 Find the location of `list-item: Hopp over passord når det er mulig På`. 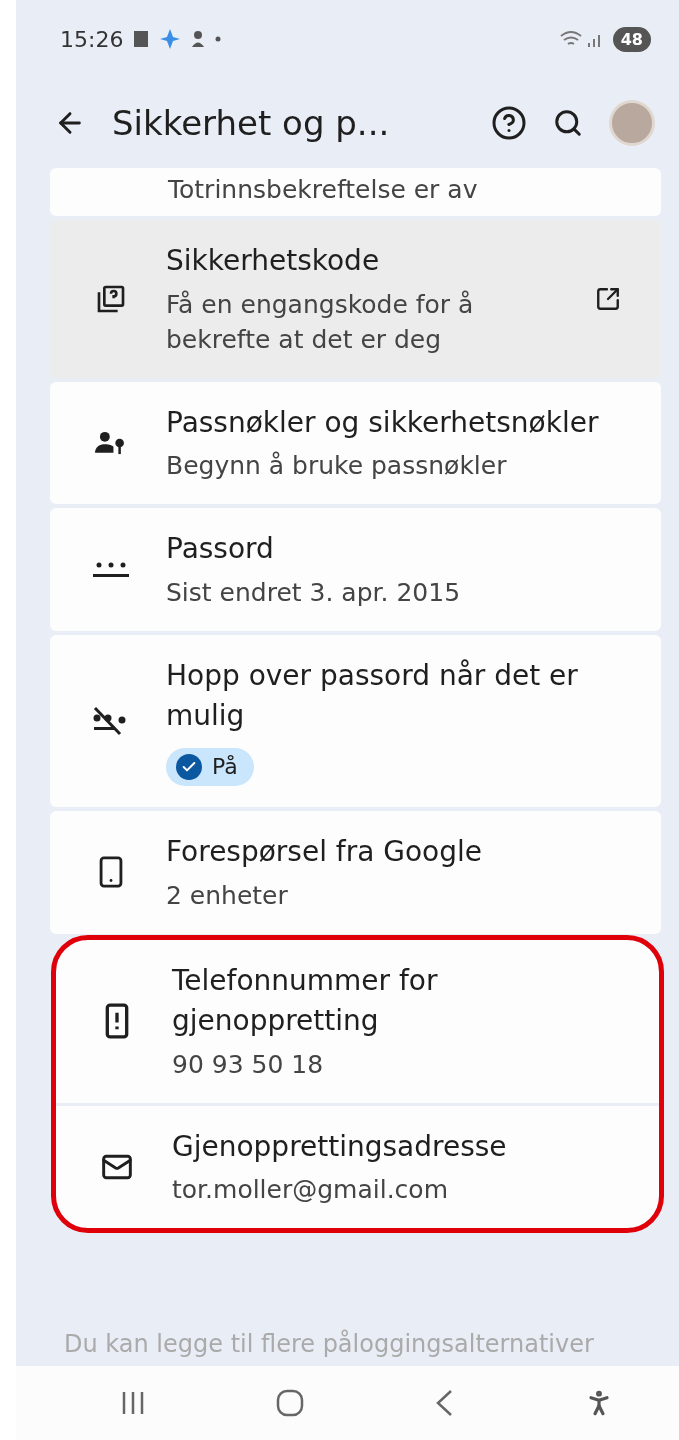

list-item: Hopp over passord når det er mulig På is located at coordinates (355, 720).